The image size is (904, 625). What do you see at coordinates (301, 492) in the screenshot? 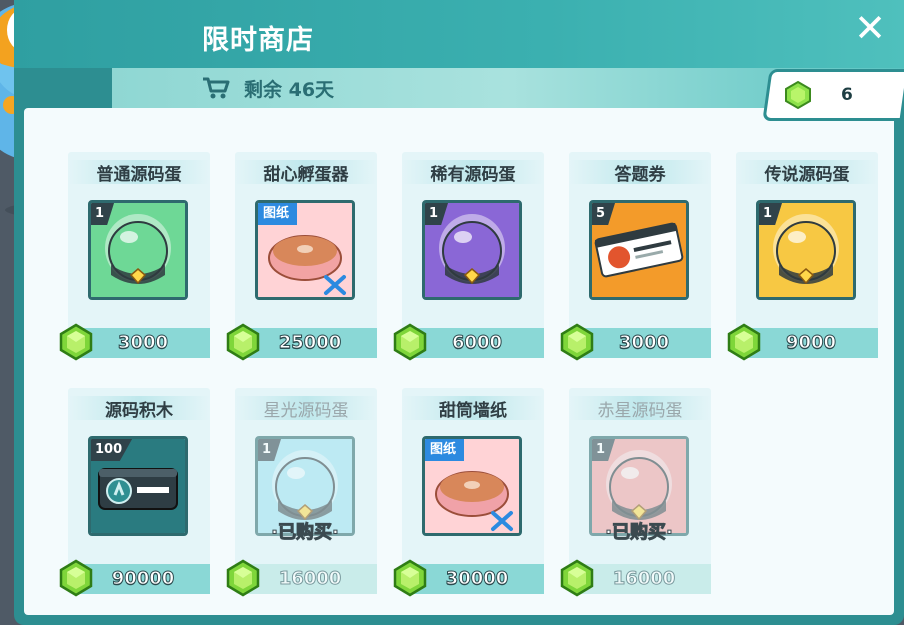
I see `shop-item-card: 星光源码蛋 1 ·已购买· 16000` at bounding box center [301, 492].